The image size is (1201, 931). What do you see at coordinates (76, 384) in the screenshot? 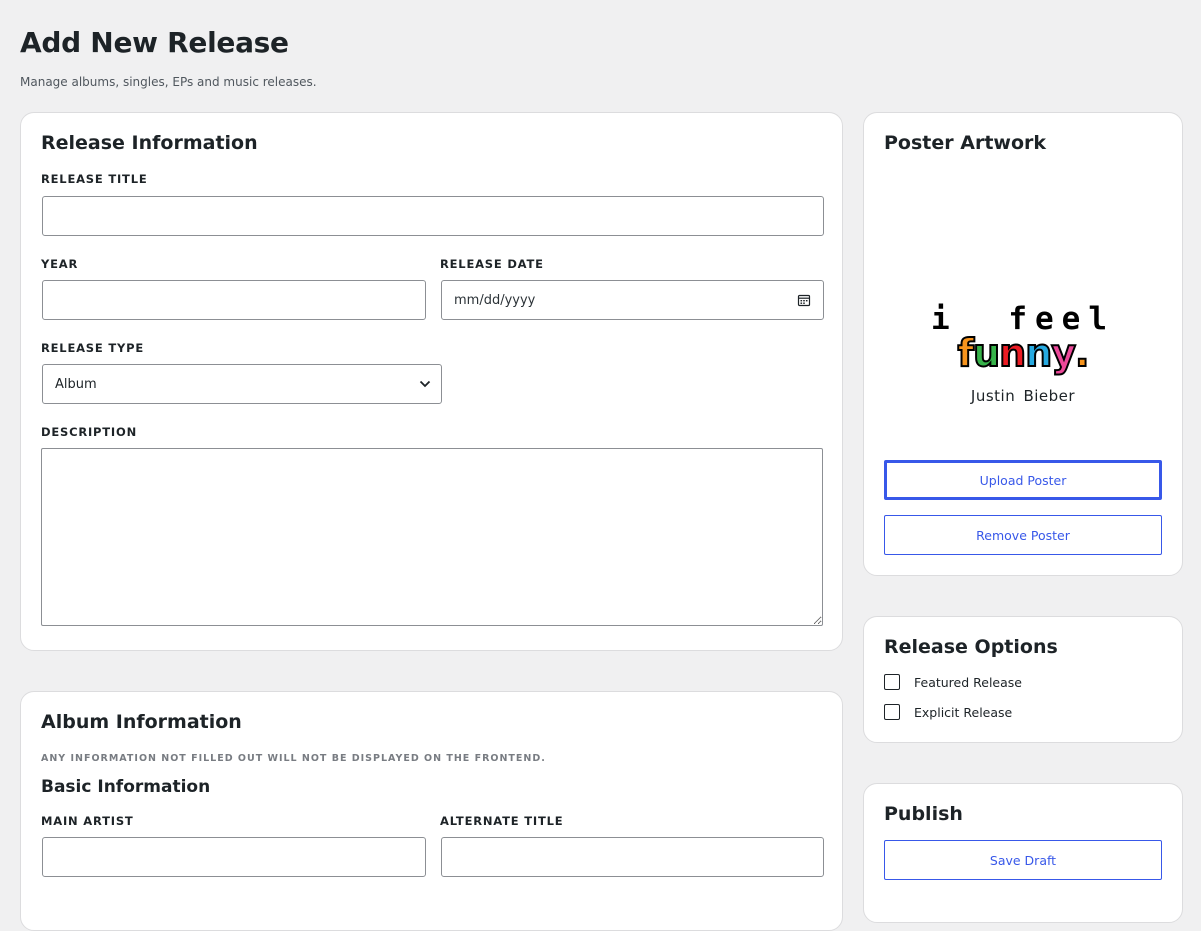
I see `release-type-value: Album` at bounding box center [76, 384].